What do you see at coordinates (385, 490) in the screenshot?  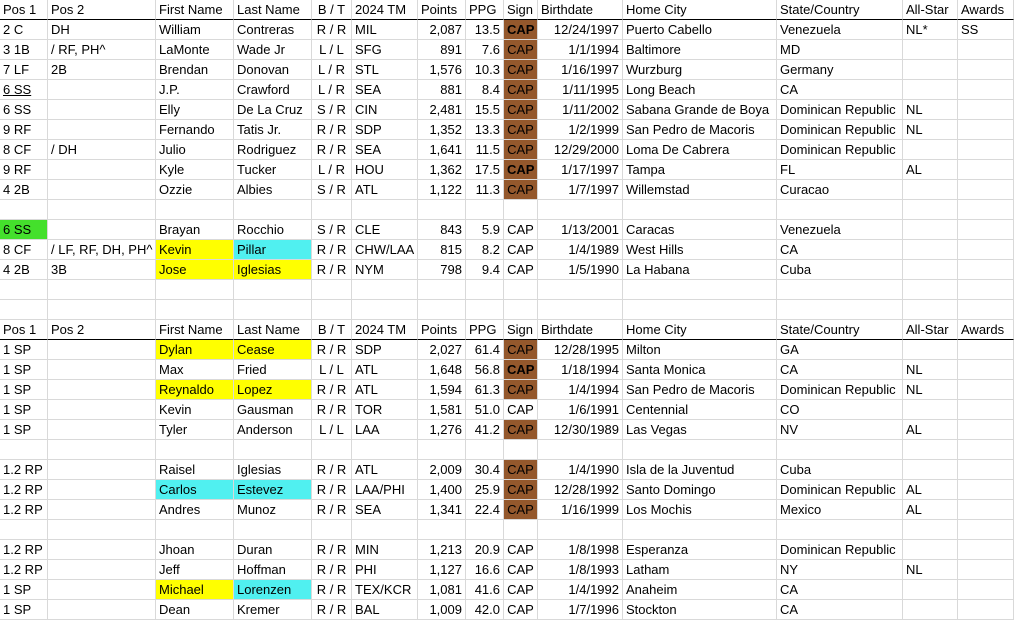 I see `cell-tm: LAA/PHI` at bounding box center [385, 490].